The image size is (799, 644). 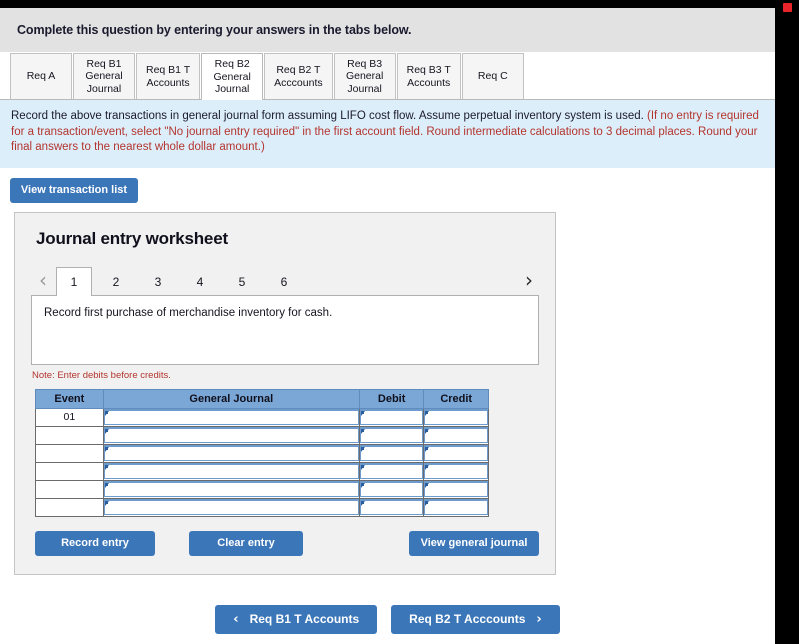 What do you see at coordinates (74, 190) in the screenshot?
I see `view-transaction-list-button: View transaction list` at bounding box center [74, 190].